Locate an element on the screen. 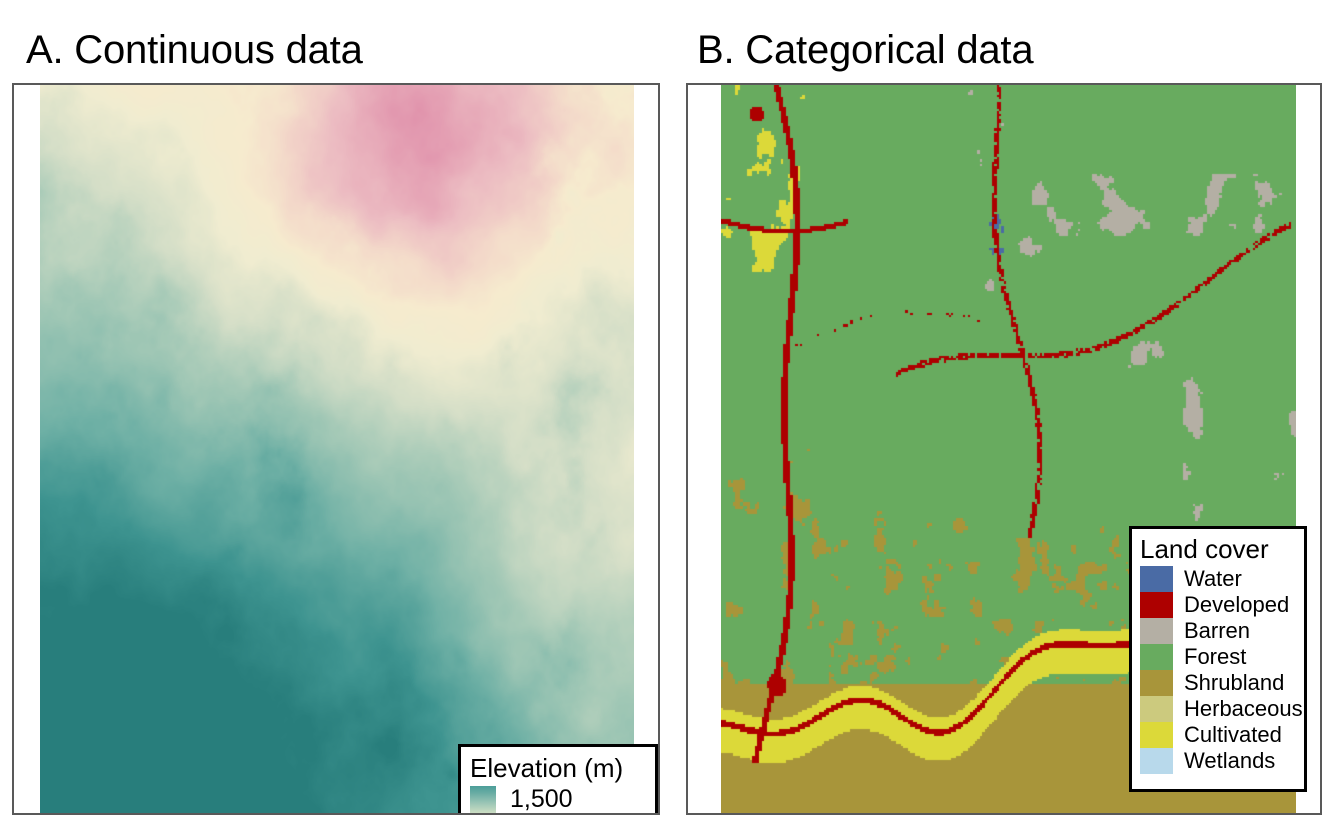 This screenshot has height=830, width=1344. land-cover-label: Developed is located at coordinates (1237, 605).